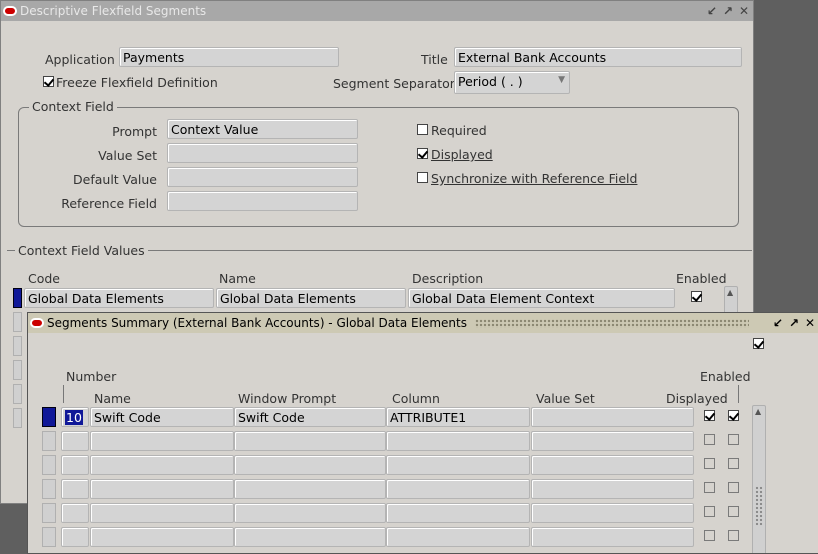 The height and width of the screenshot is (554, 818). I want to click on freeze-checkbox, so click(48, 81).